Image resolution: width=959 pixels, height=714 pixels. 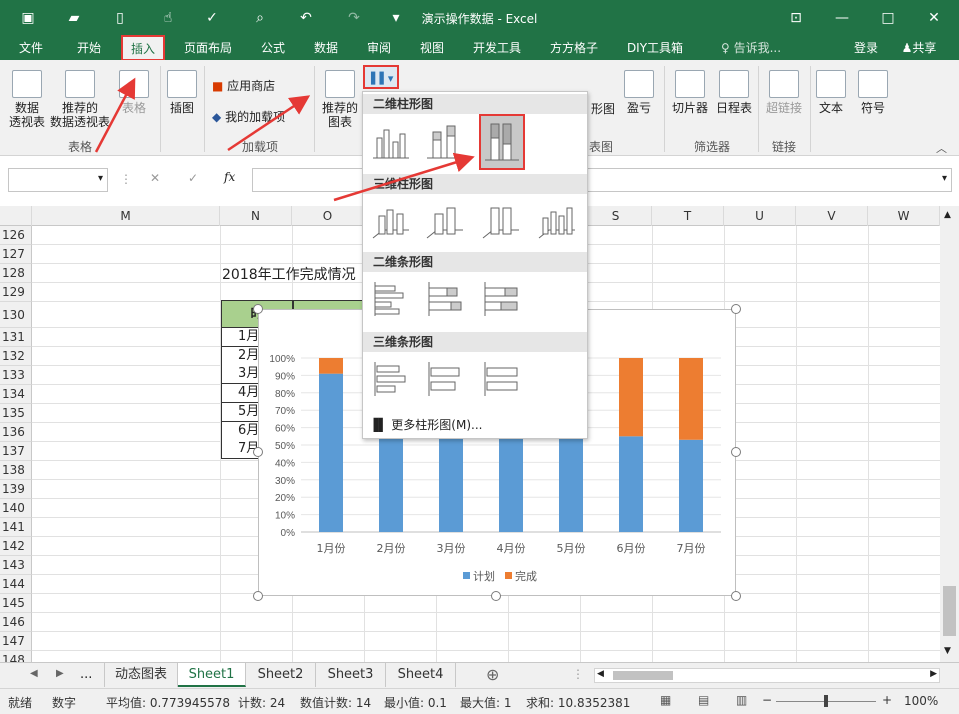 What do you see at coordinates (16, 216) in the screenshot?
I see `select-all-corner` at bounding box center [16, 216].